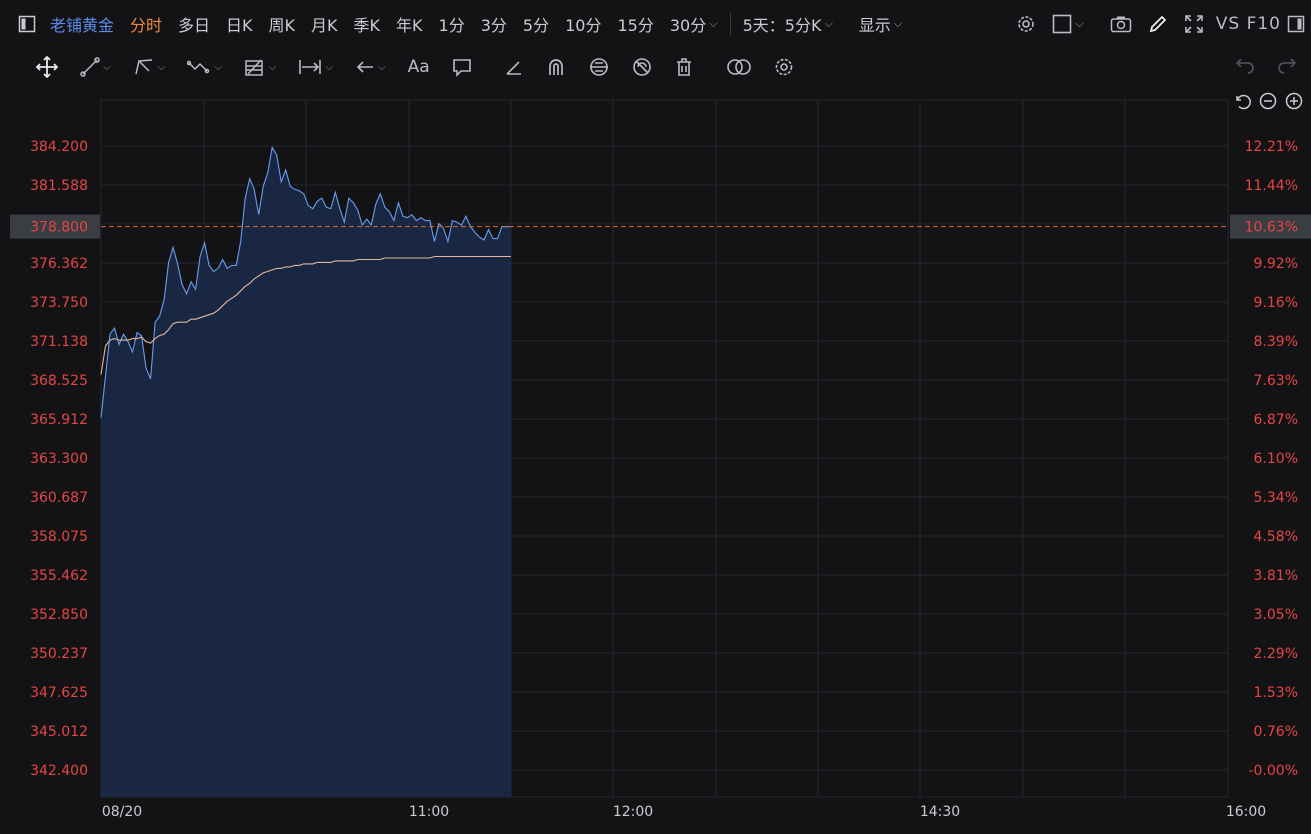 This screenshot has height=834, width=1311. What do you see at coordinates (1194, 24) in the screenshot?
I see `fullscreen-icon` at bounding box center [1194, 24].